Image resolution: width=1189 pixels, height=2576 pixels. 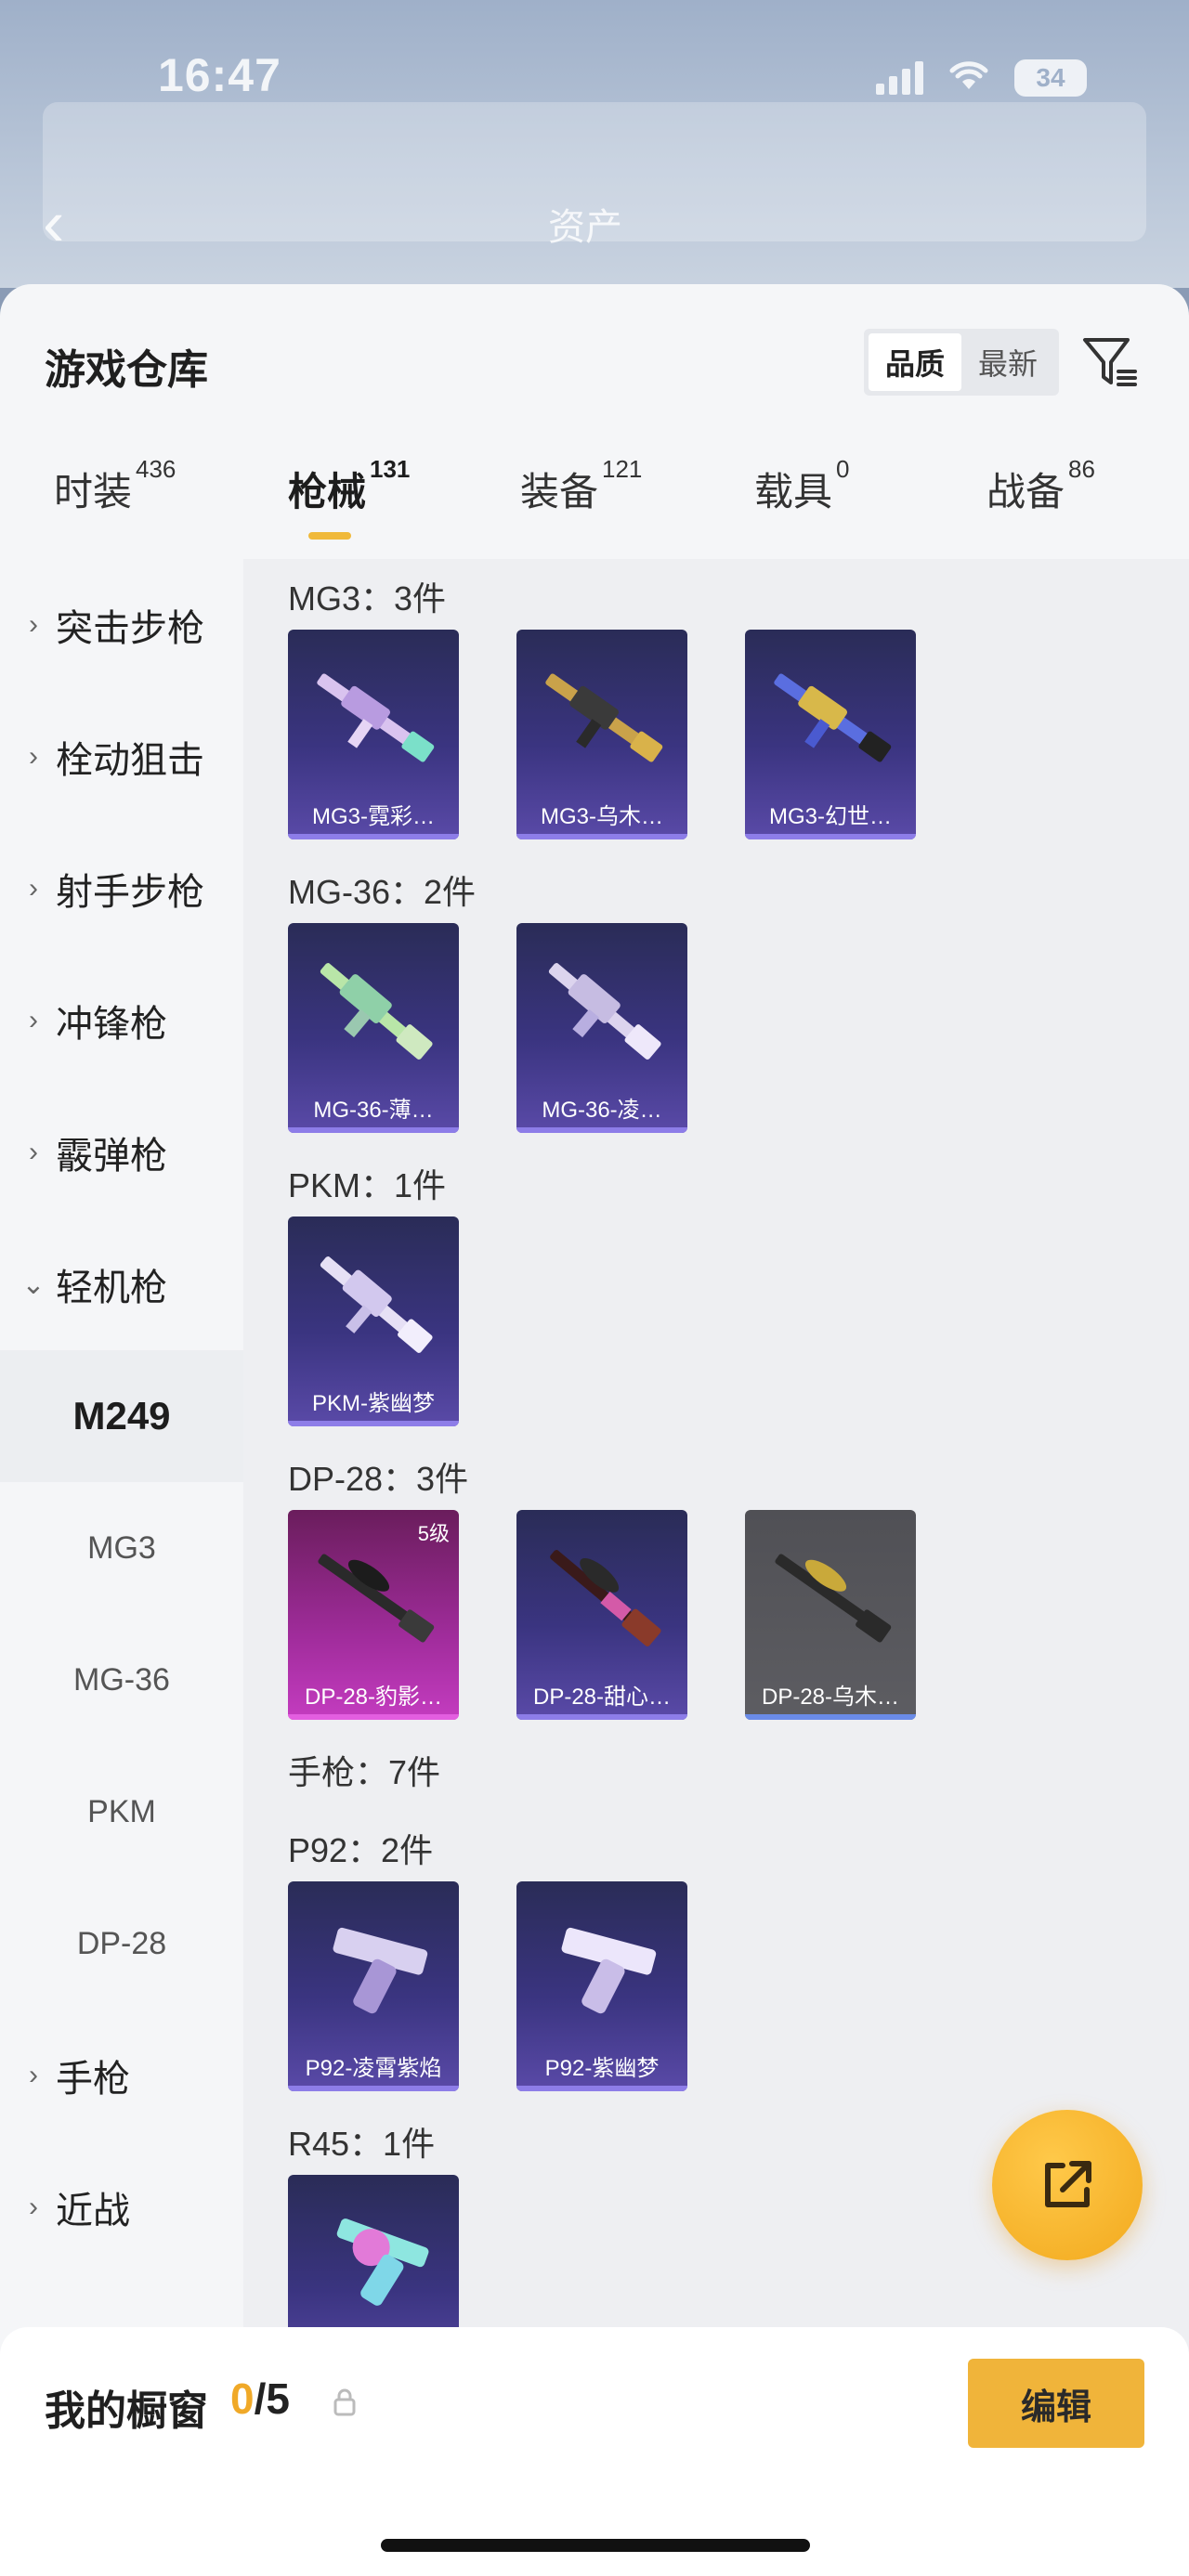 What do you see at coordinates (122, 1416) in the screenshot?
I see `sidebar-sub-m249: M249` at bounding box center [122, 1416].